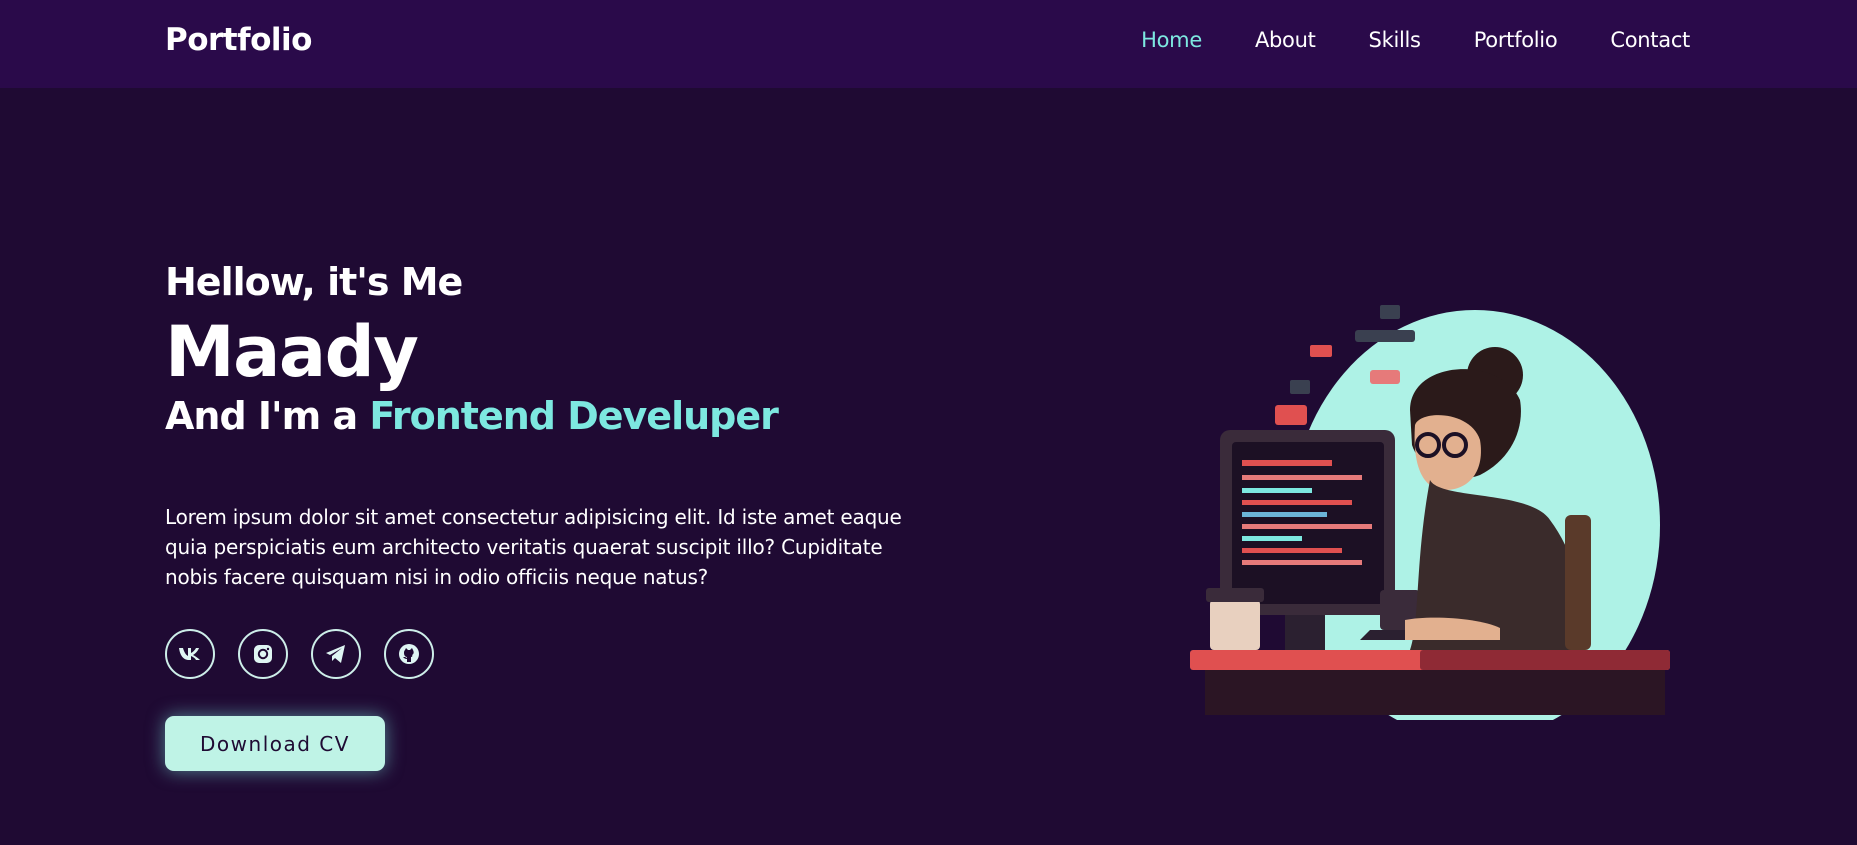  I want to click on developer-illustration, so click(1430, 512).